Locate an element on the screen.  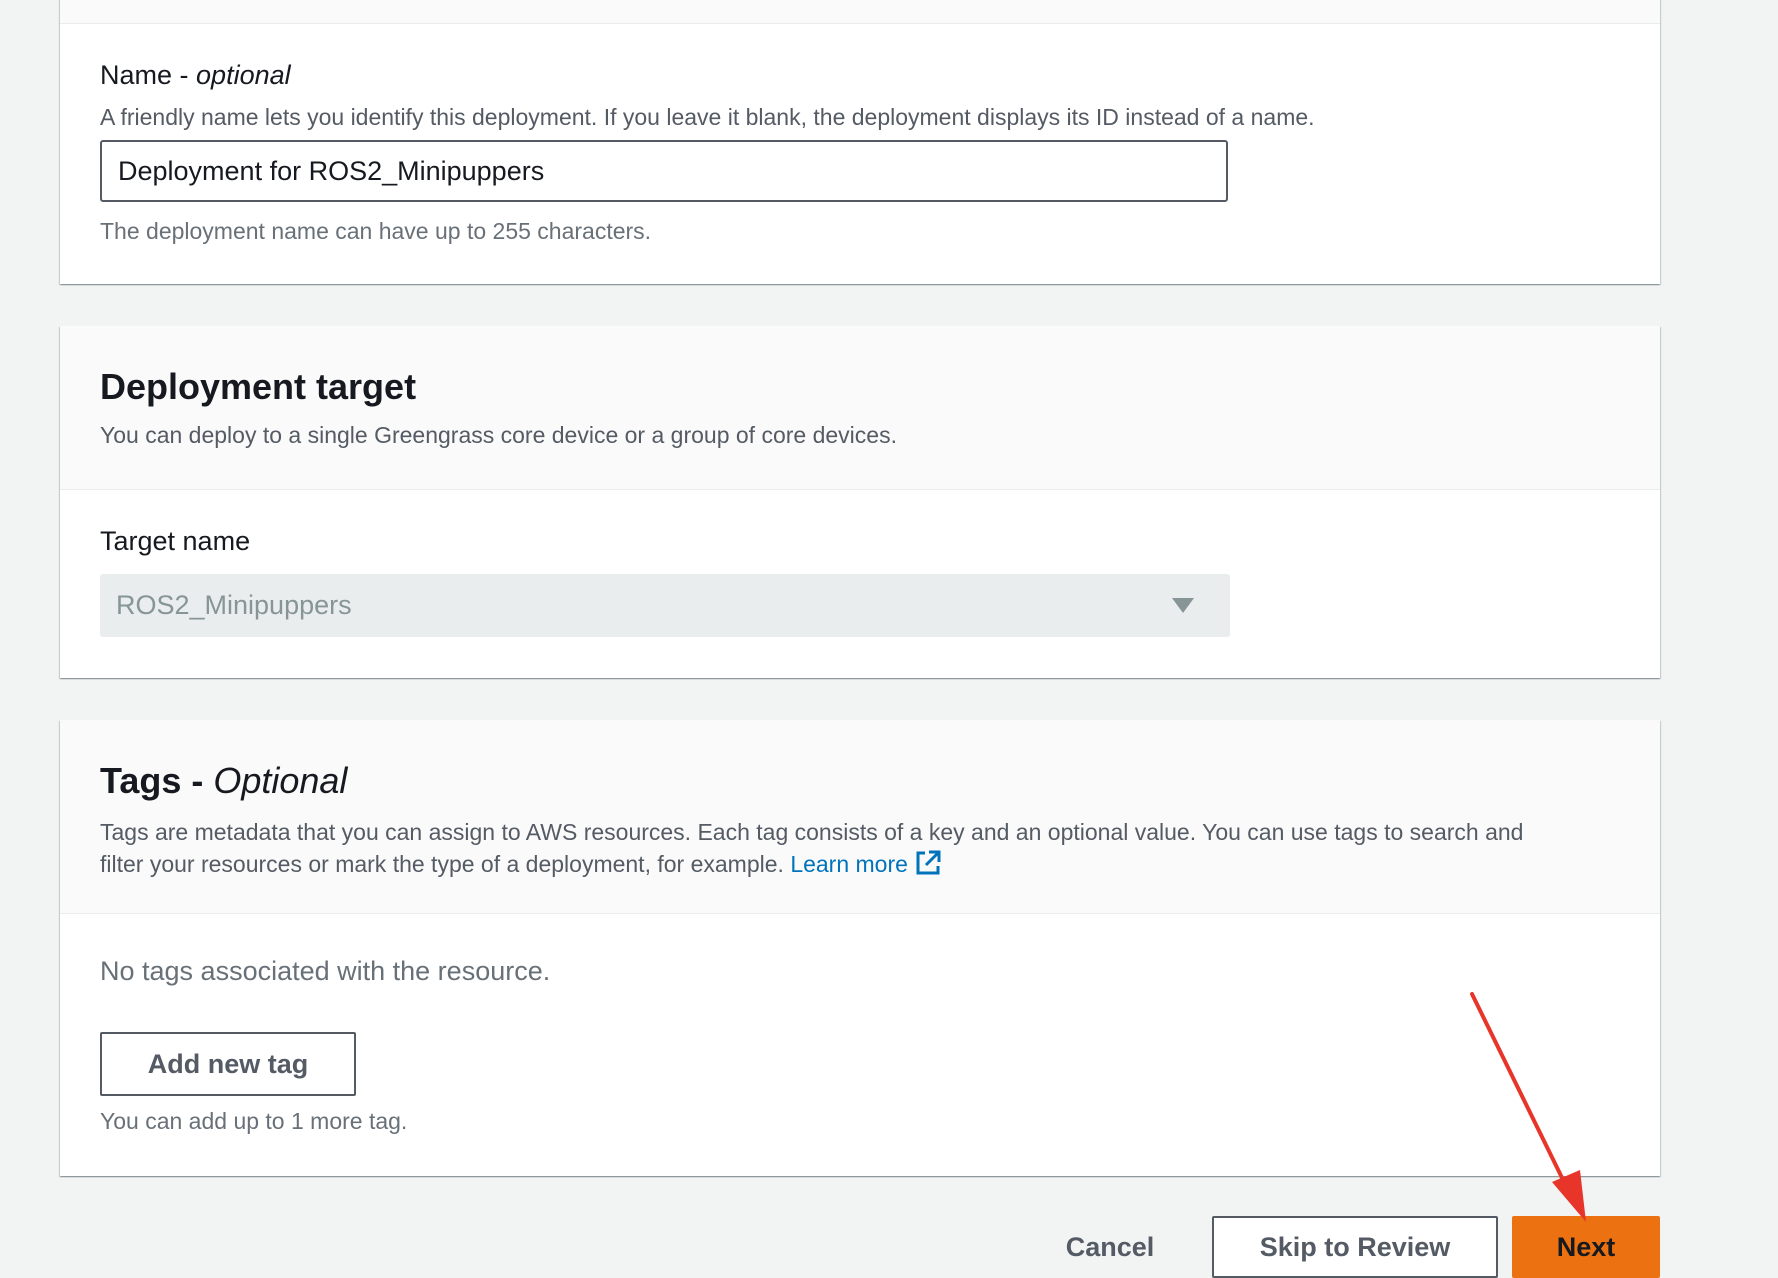
tags-title-optional: Optional is located at coordinates (280, 780).